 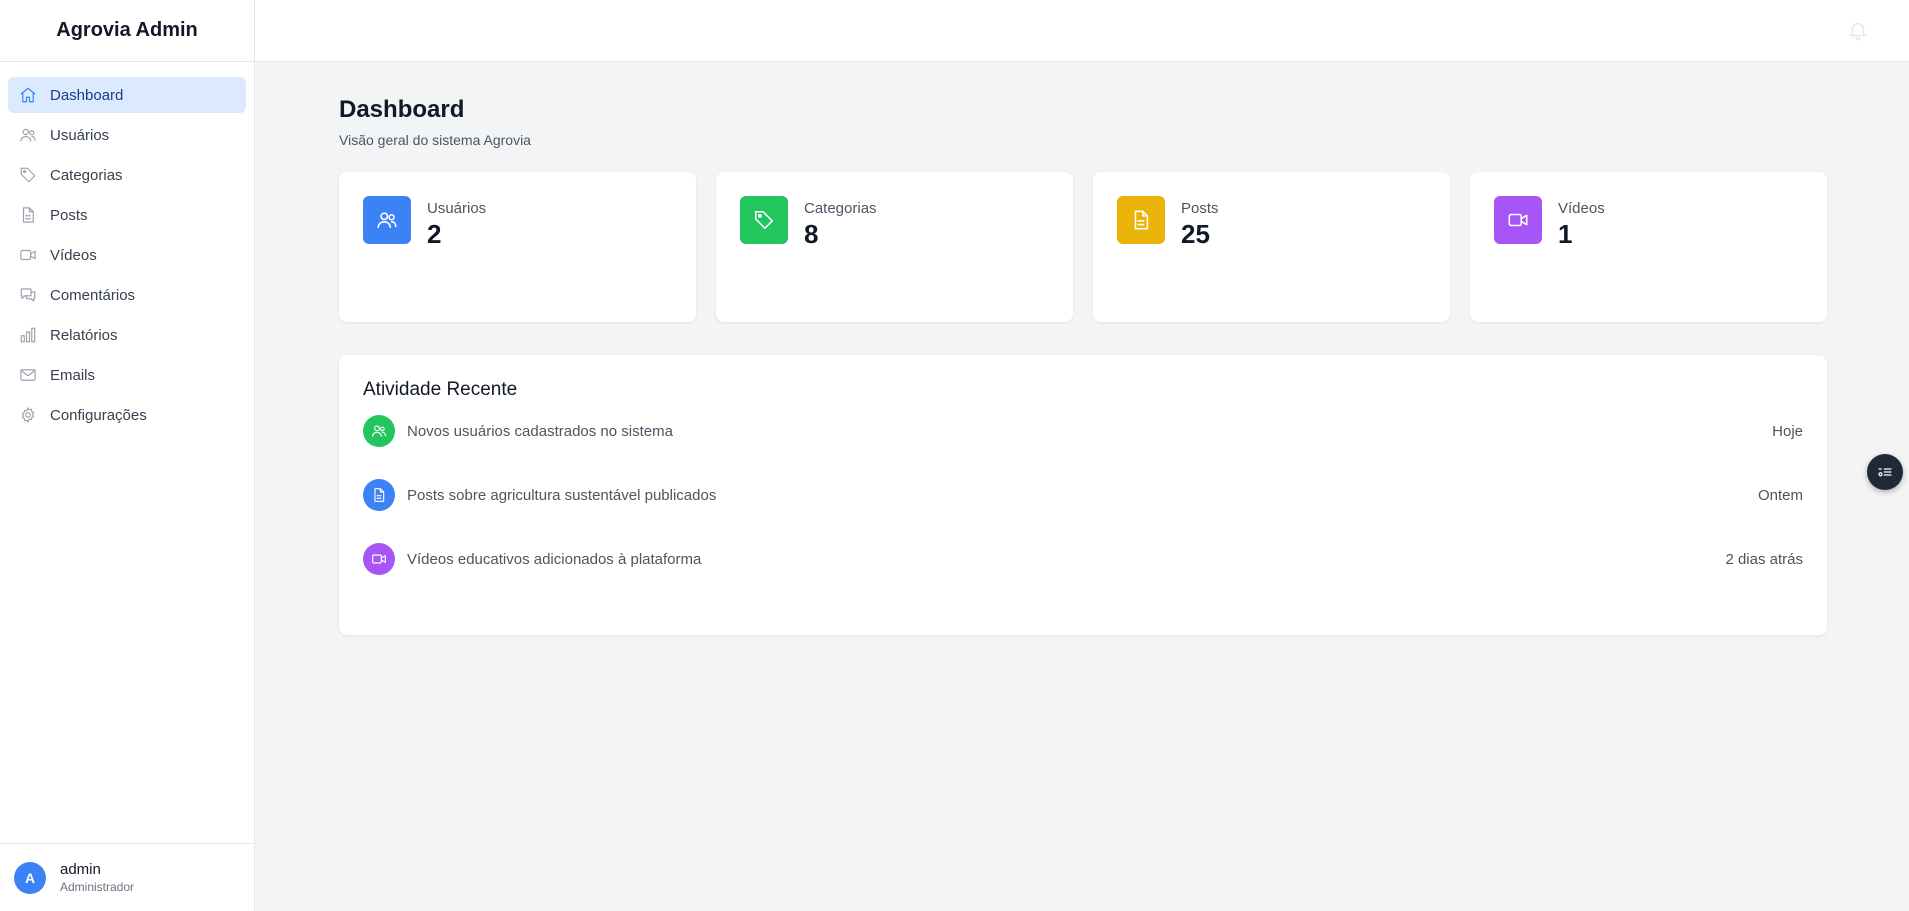 I want to click on sidebar-item-dashboard: Dashboard, so click(x=127, y=95).